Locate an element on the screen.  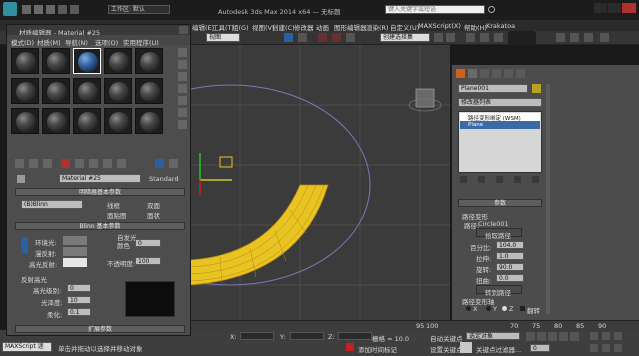
video-color-check-icon is located at coordinates (182, 100).